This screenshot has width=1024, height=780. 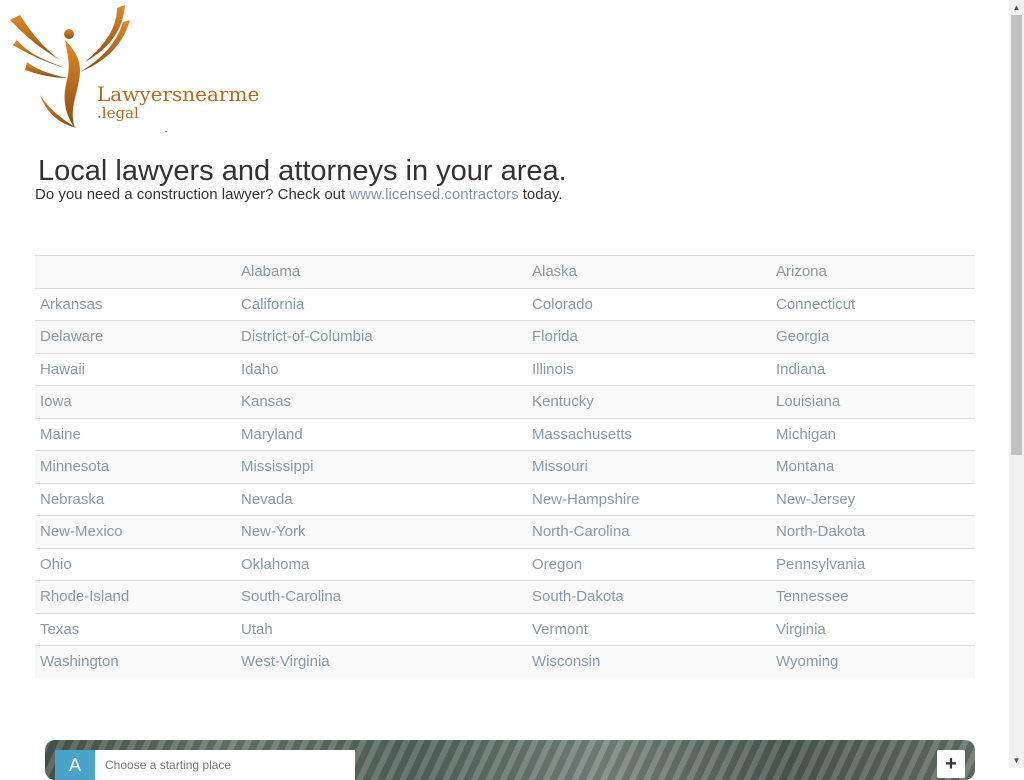 What do you see at coordinates (381, 336) in the screenshot?
I see `state-link: District-of-Columbia` at bounding box center [381, 336].